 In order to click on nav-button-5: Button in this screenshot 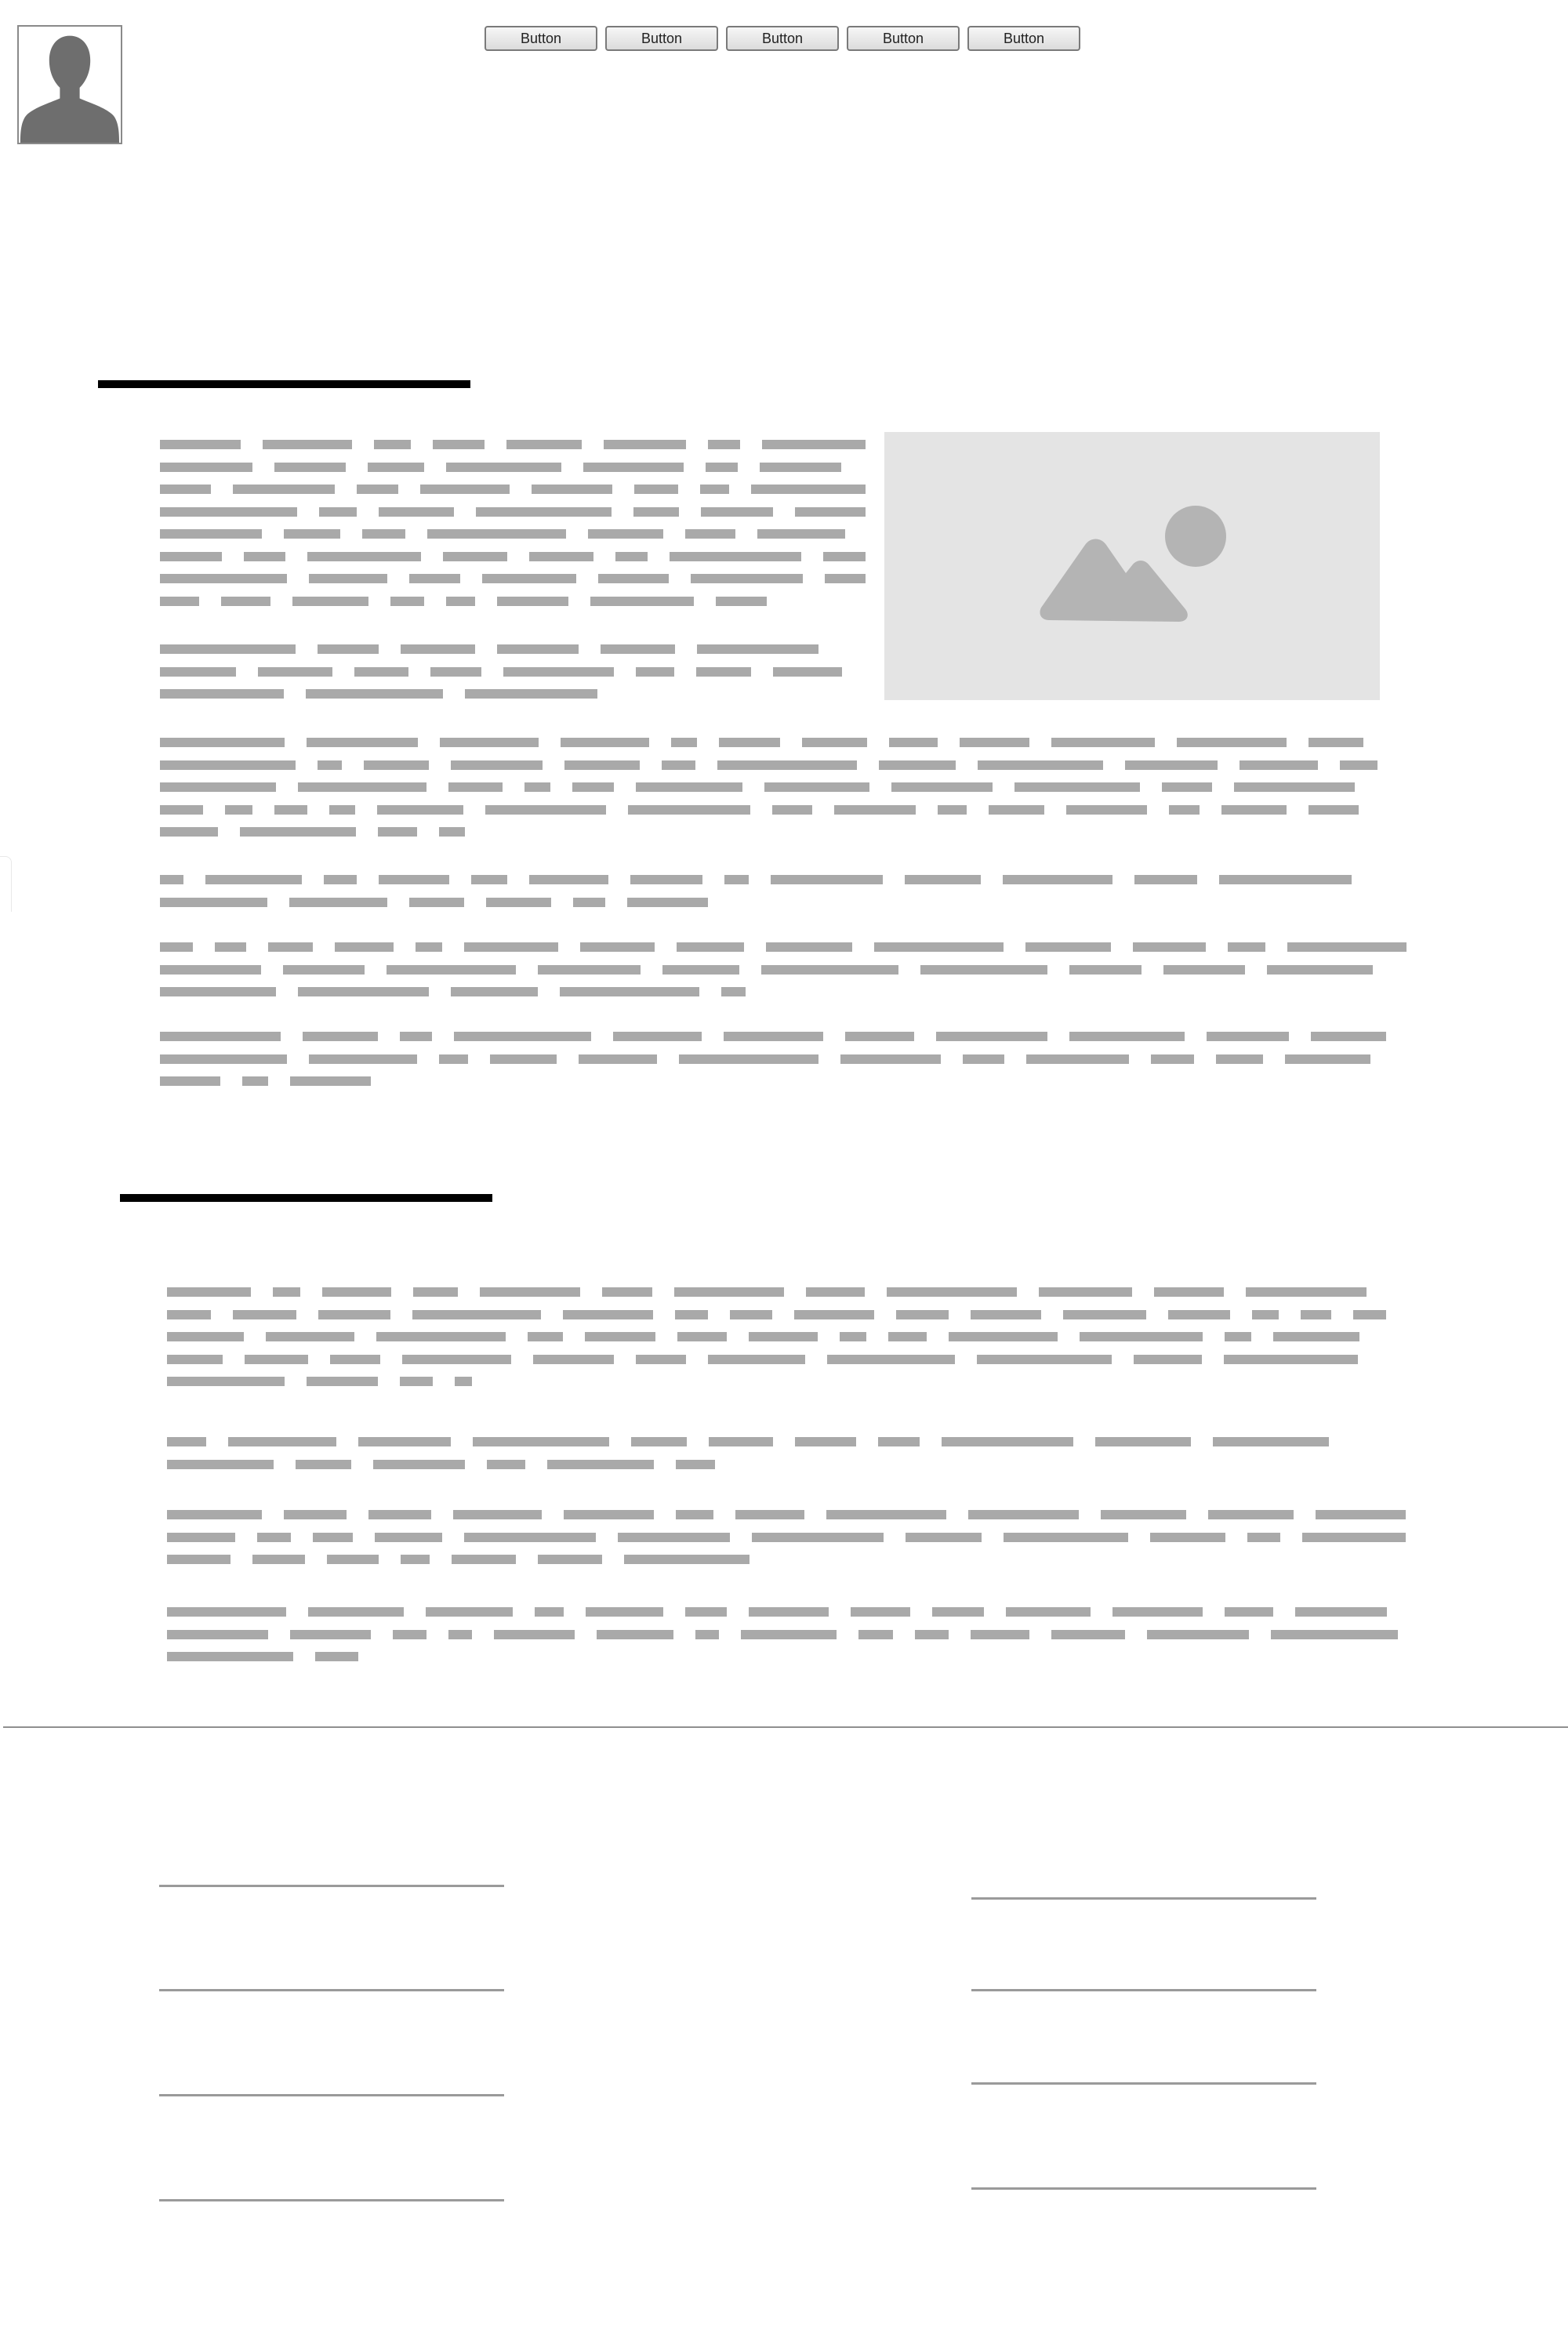, I will do `click(1024, 38)`.